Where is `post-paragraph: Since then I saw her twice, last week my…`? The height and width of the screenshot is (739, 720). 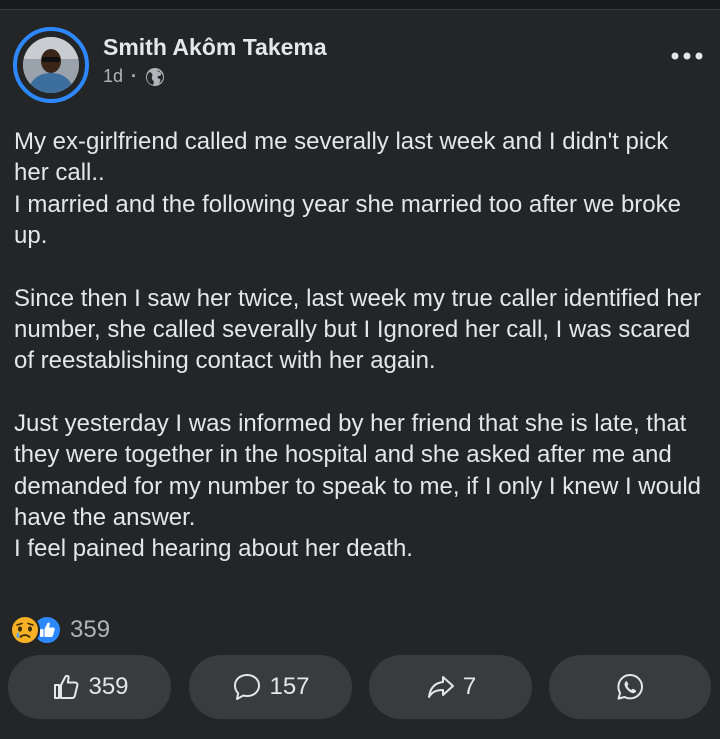
post-paragraph: Since then I saw her twice, last week my… is located at coordinates (357, 329).